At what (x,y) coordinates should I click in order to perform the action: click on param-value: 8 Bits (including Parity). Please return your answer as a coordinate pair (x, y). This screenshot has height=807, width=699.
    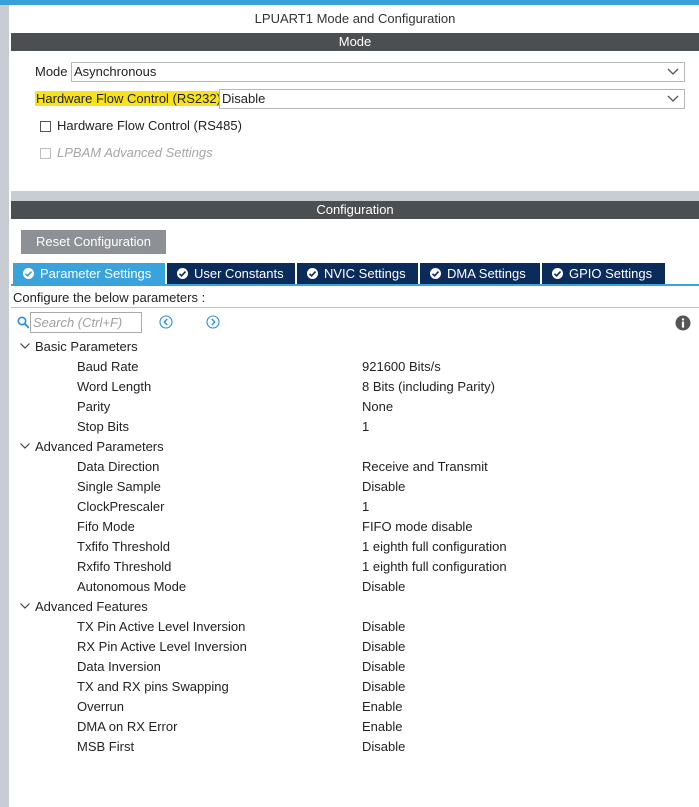
    Looking at the image, I should click on (428, 387).